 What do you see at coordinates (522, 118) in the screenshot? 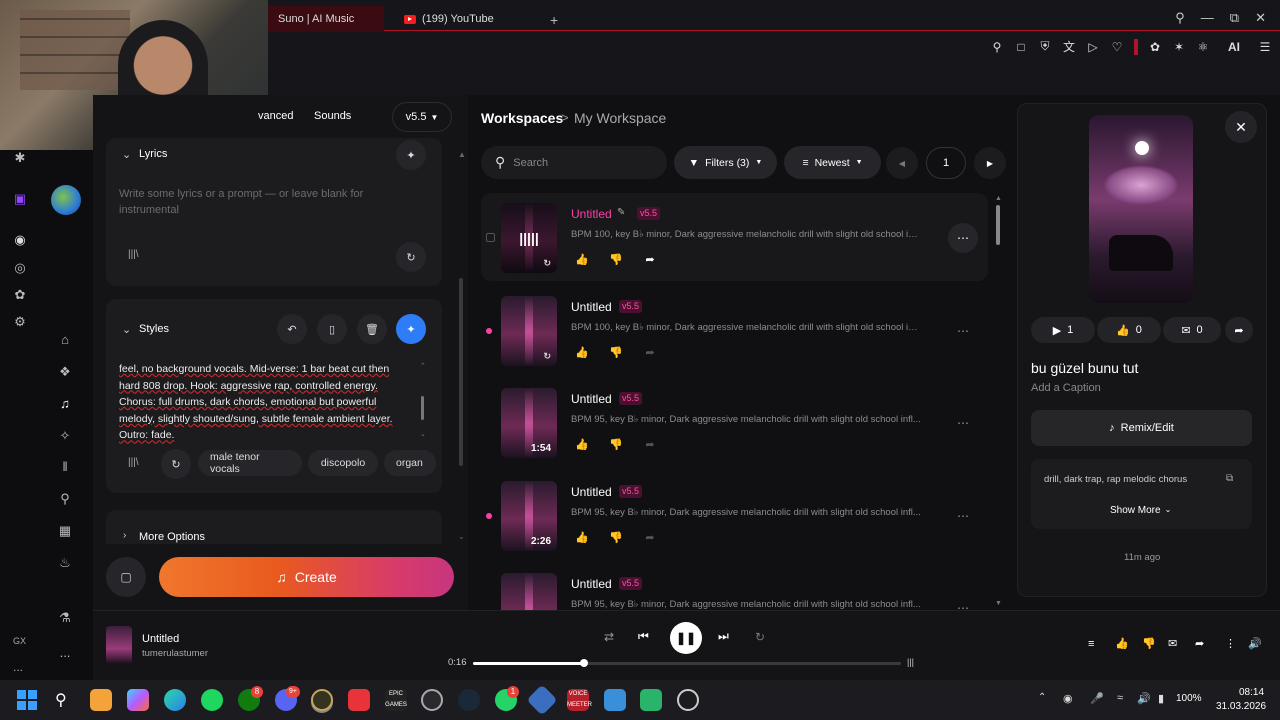
I see `breadcrumb-workspaces: Workspaces` at bounding box center [522, 118].